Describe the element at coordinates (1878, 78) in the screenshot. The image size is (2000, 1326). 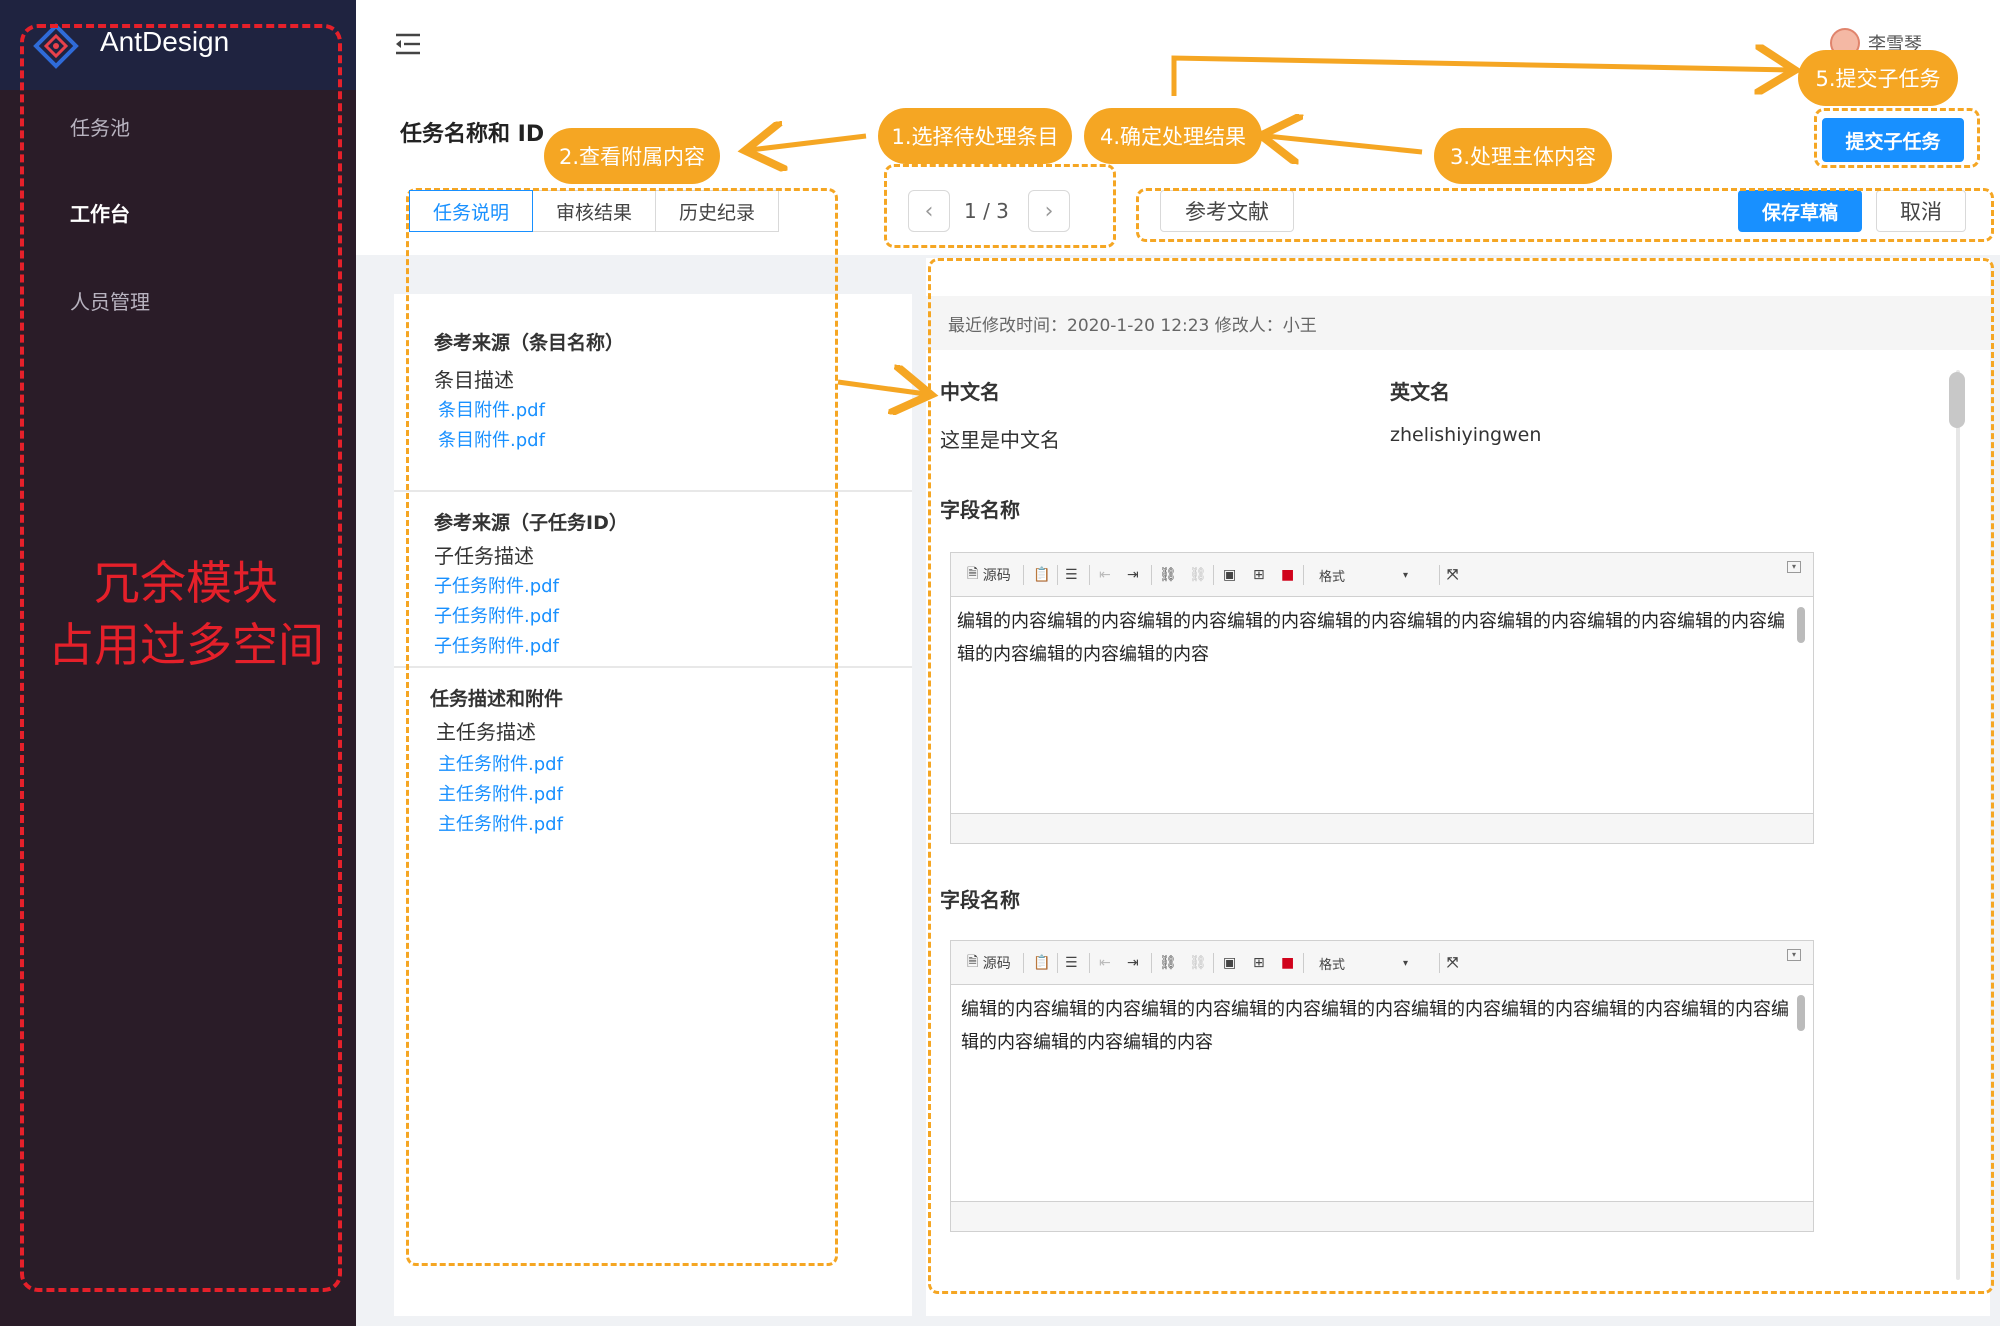
I see `annotation-step5: 5.提交子任务` at that location.